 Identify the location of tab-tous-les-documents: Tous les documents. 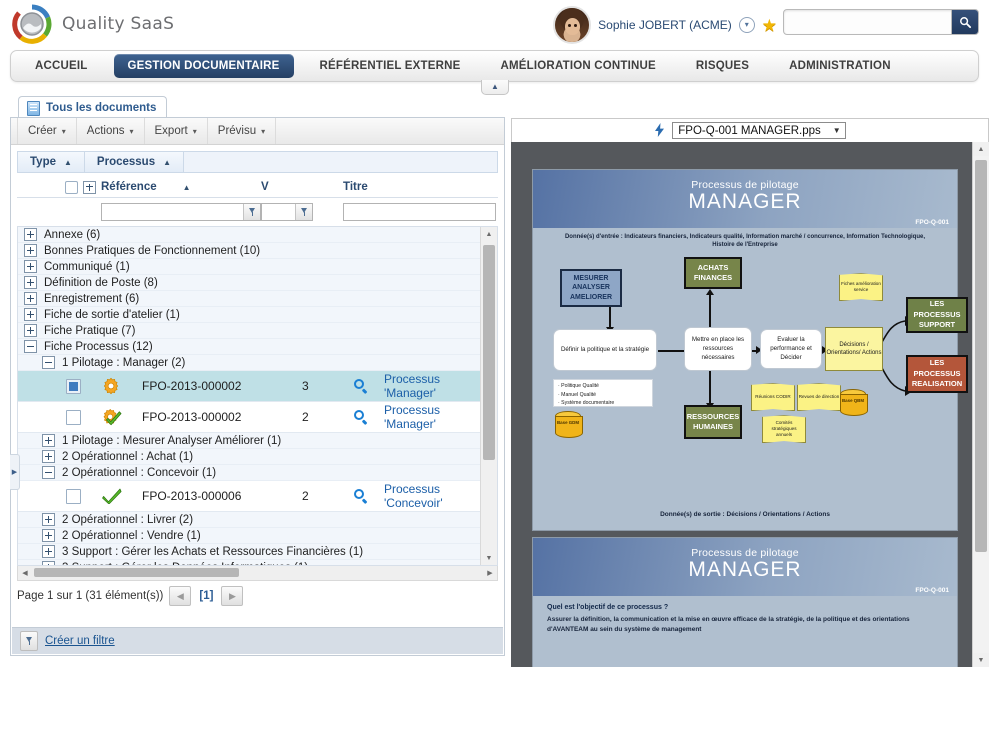
(93, 107).